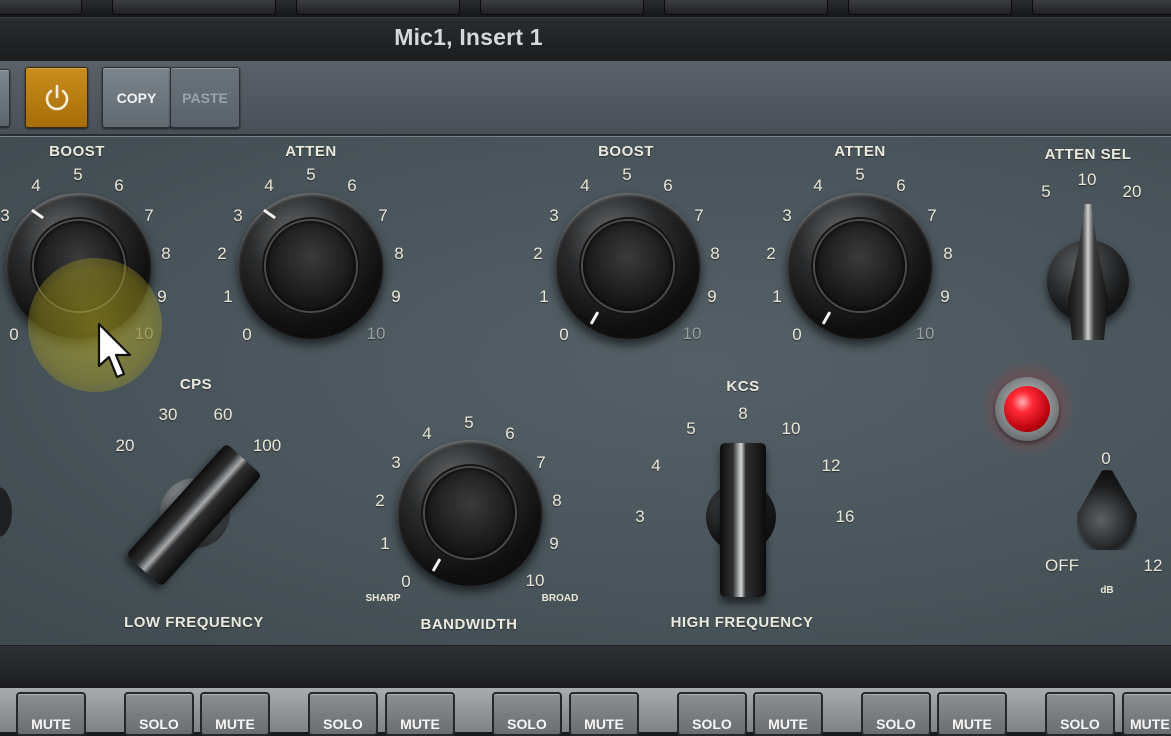 The height and width of the screenshot is (736, 1171). What do you see at coordinates (743, 520) in the screenshot?
I see `high-freq-switch` at bounding box center [743, 520].